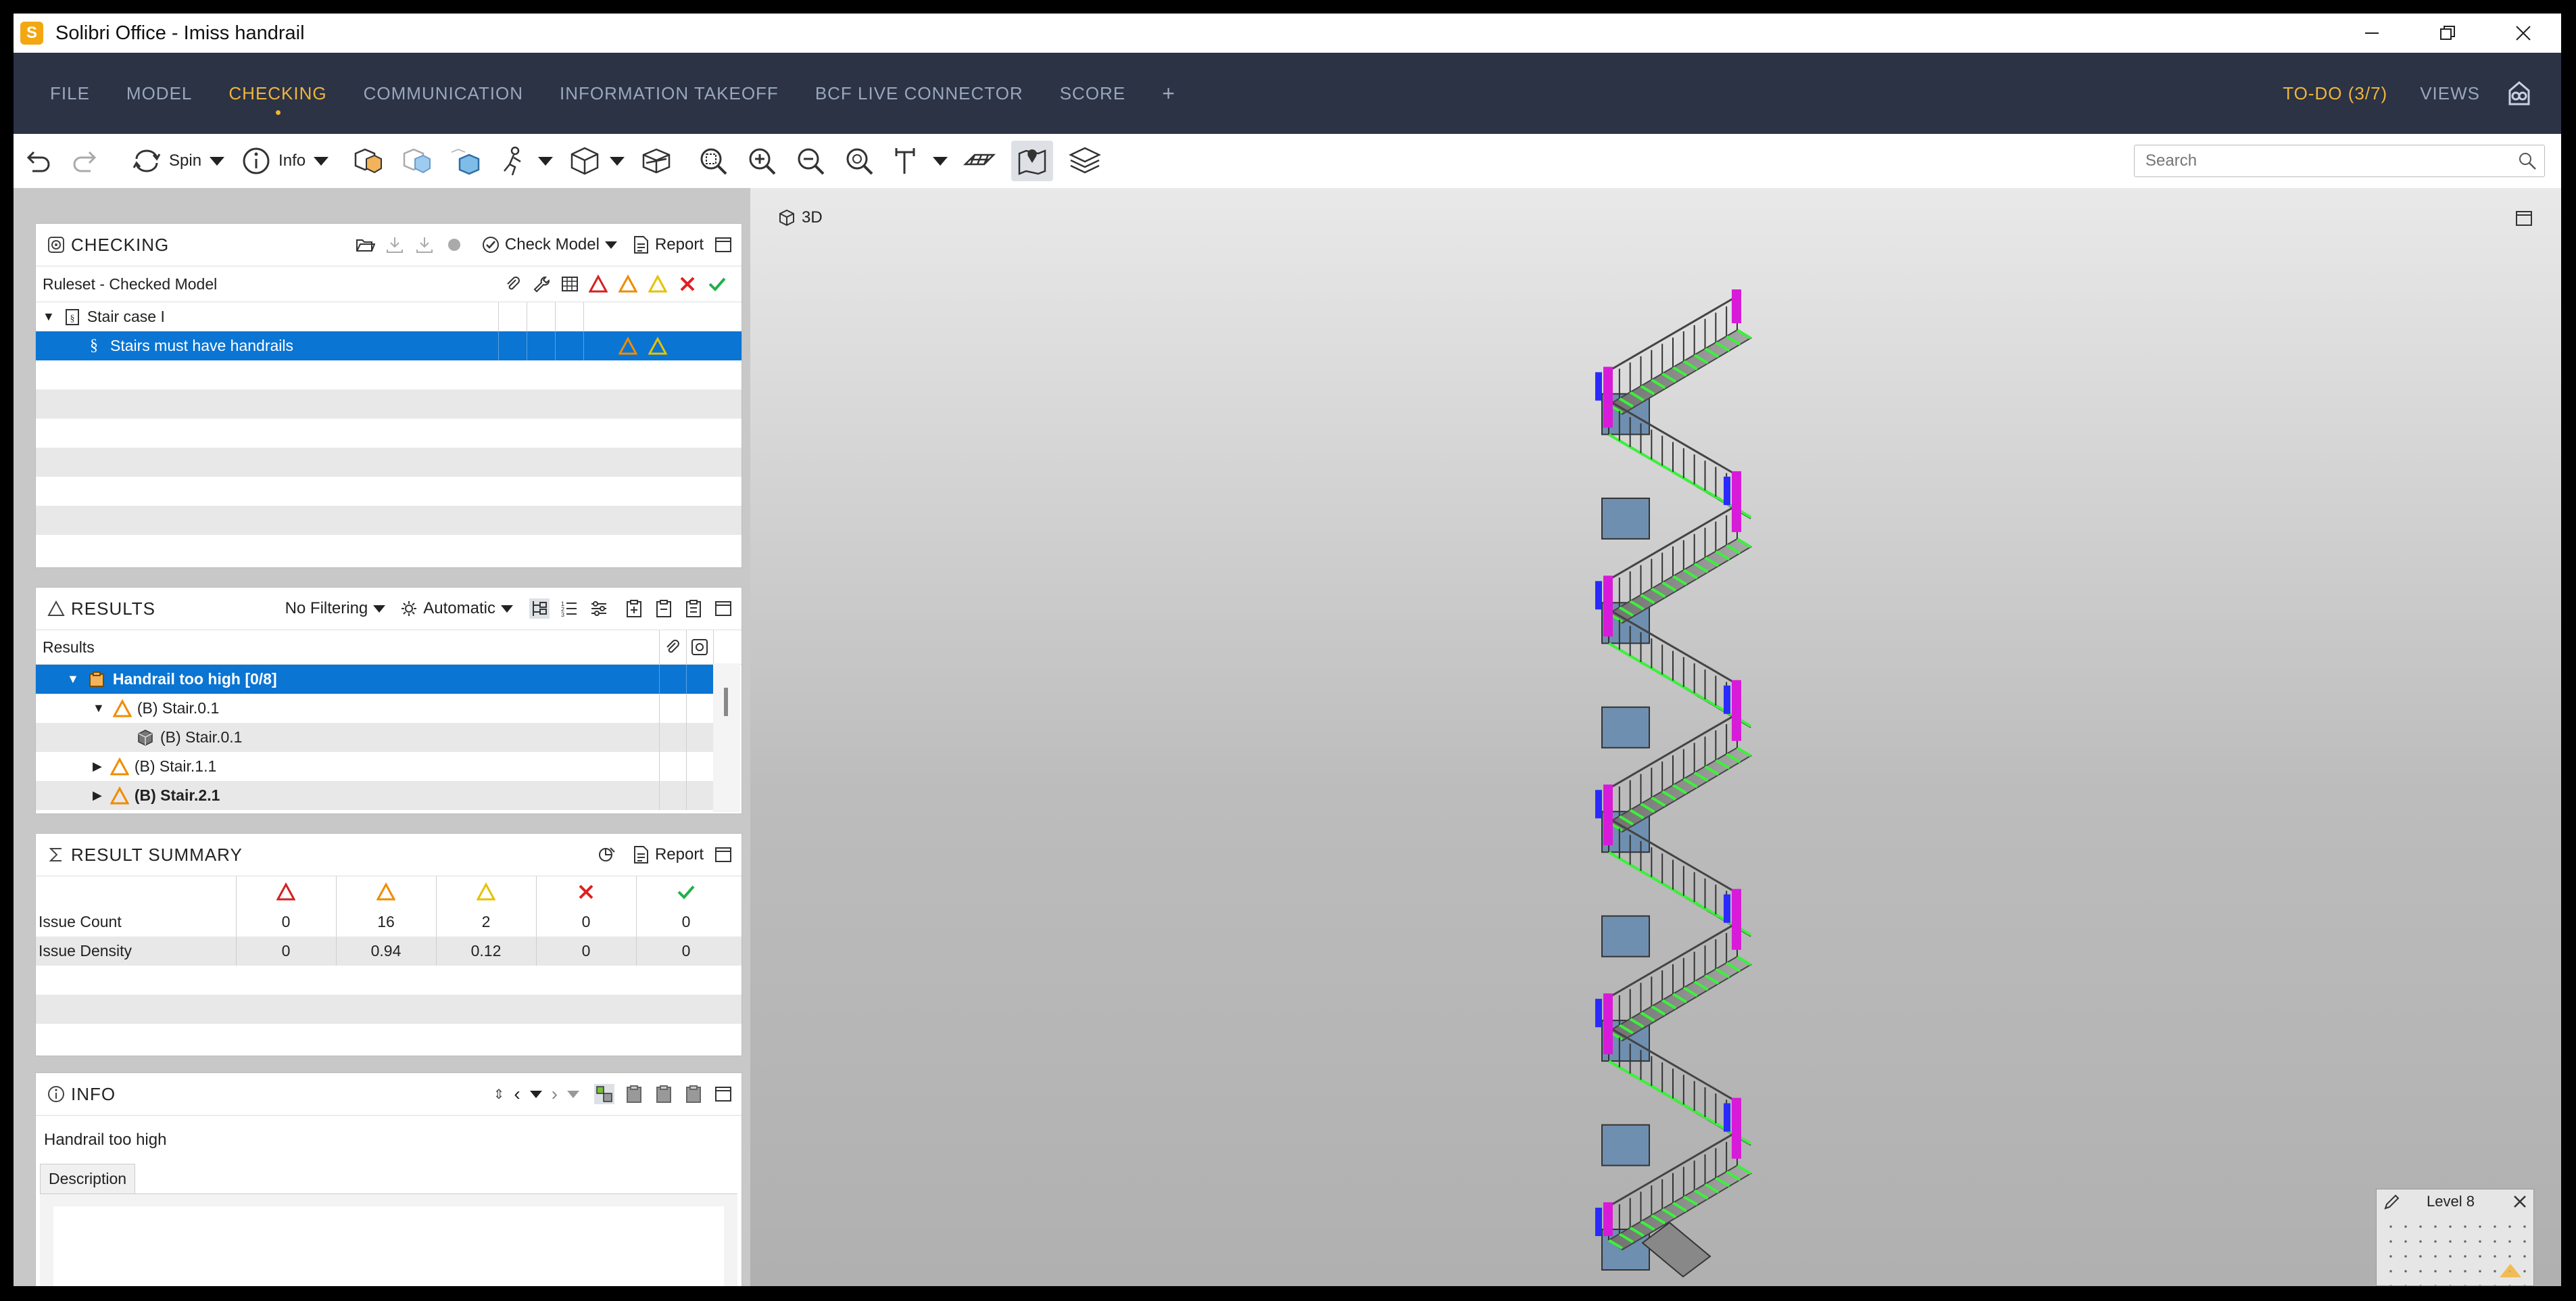  What do you see at coordinates (499, 1094) in the screenshot?
I see `sort-button: ⇕` at bounding box center [499, 1094].